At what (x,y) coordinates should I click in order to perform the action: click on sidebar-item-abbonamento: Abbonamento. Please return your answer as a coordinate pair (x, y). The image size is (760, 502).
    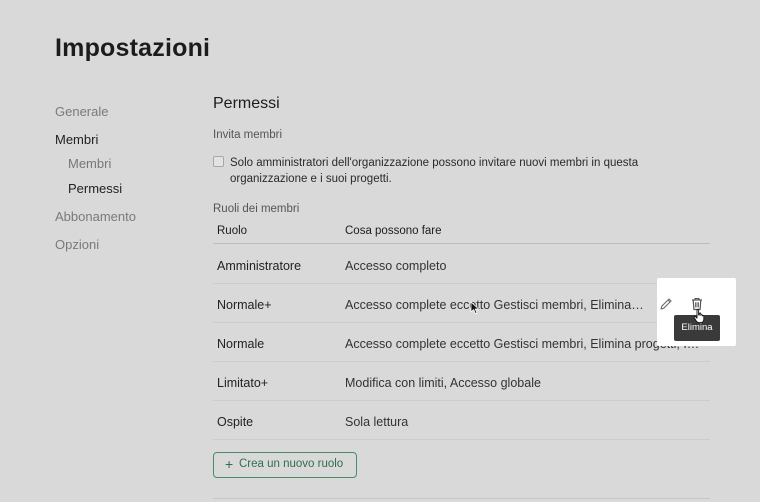
    Looking at the image, I should click on (95, 216).